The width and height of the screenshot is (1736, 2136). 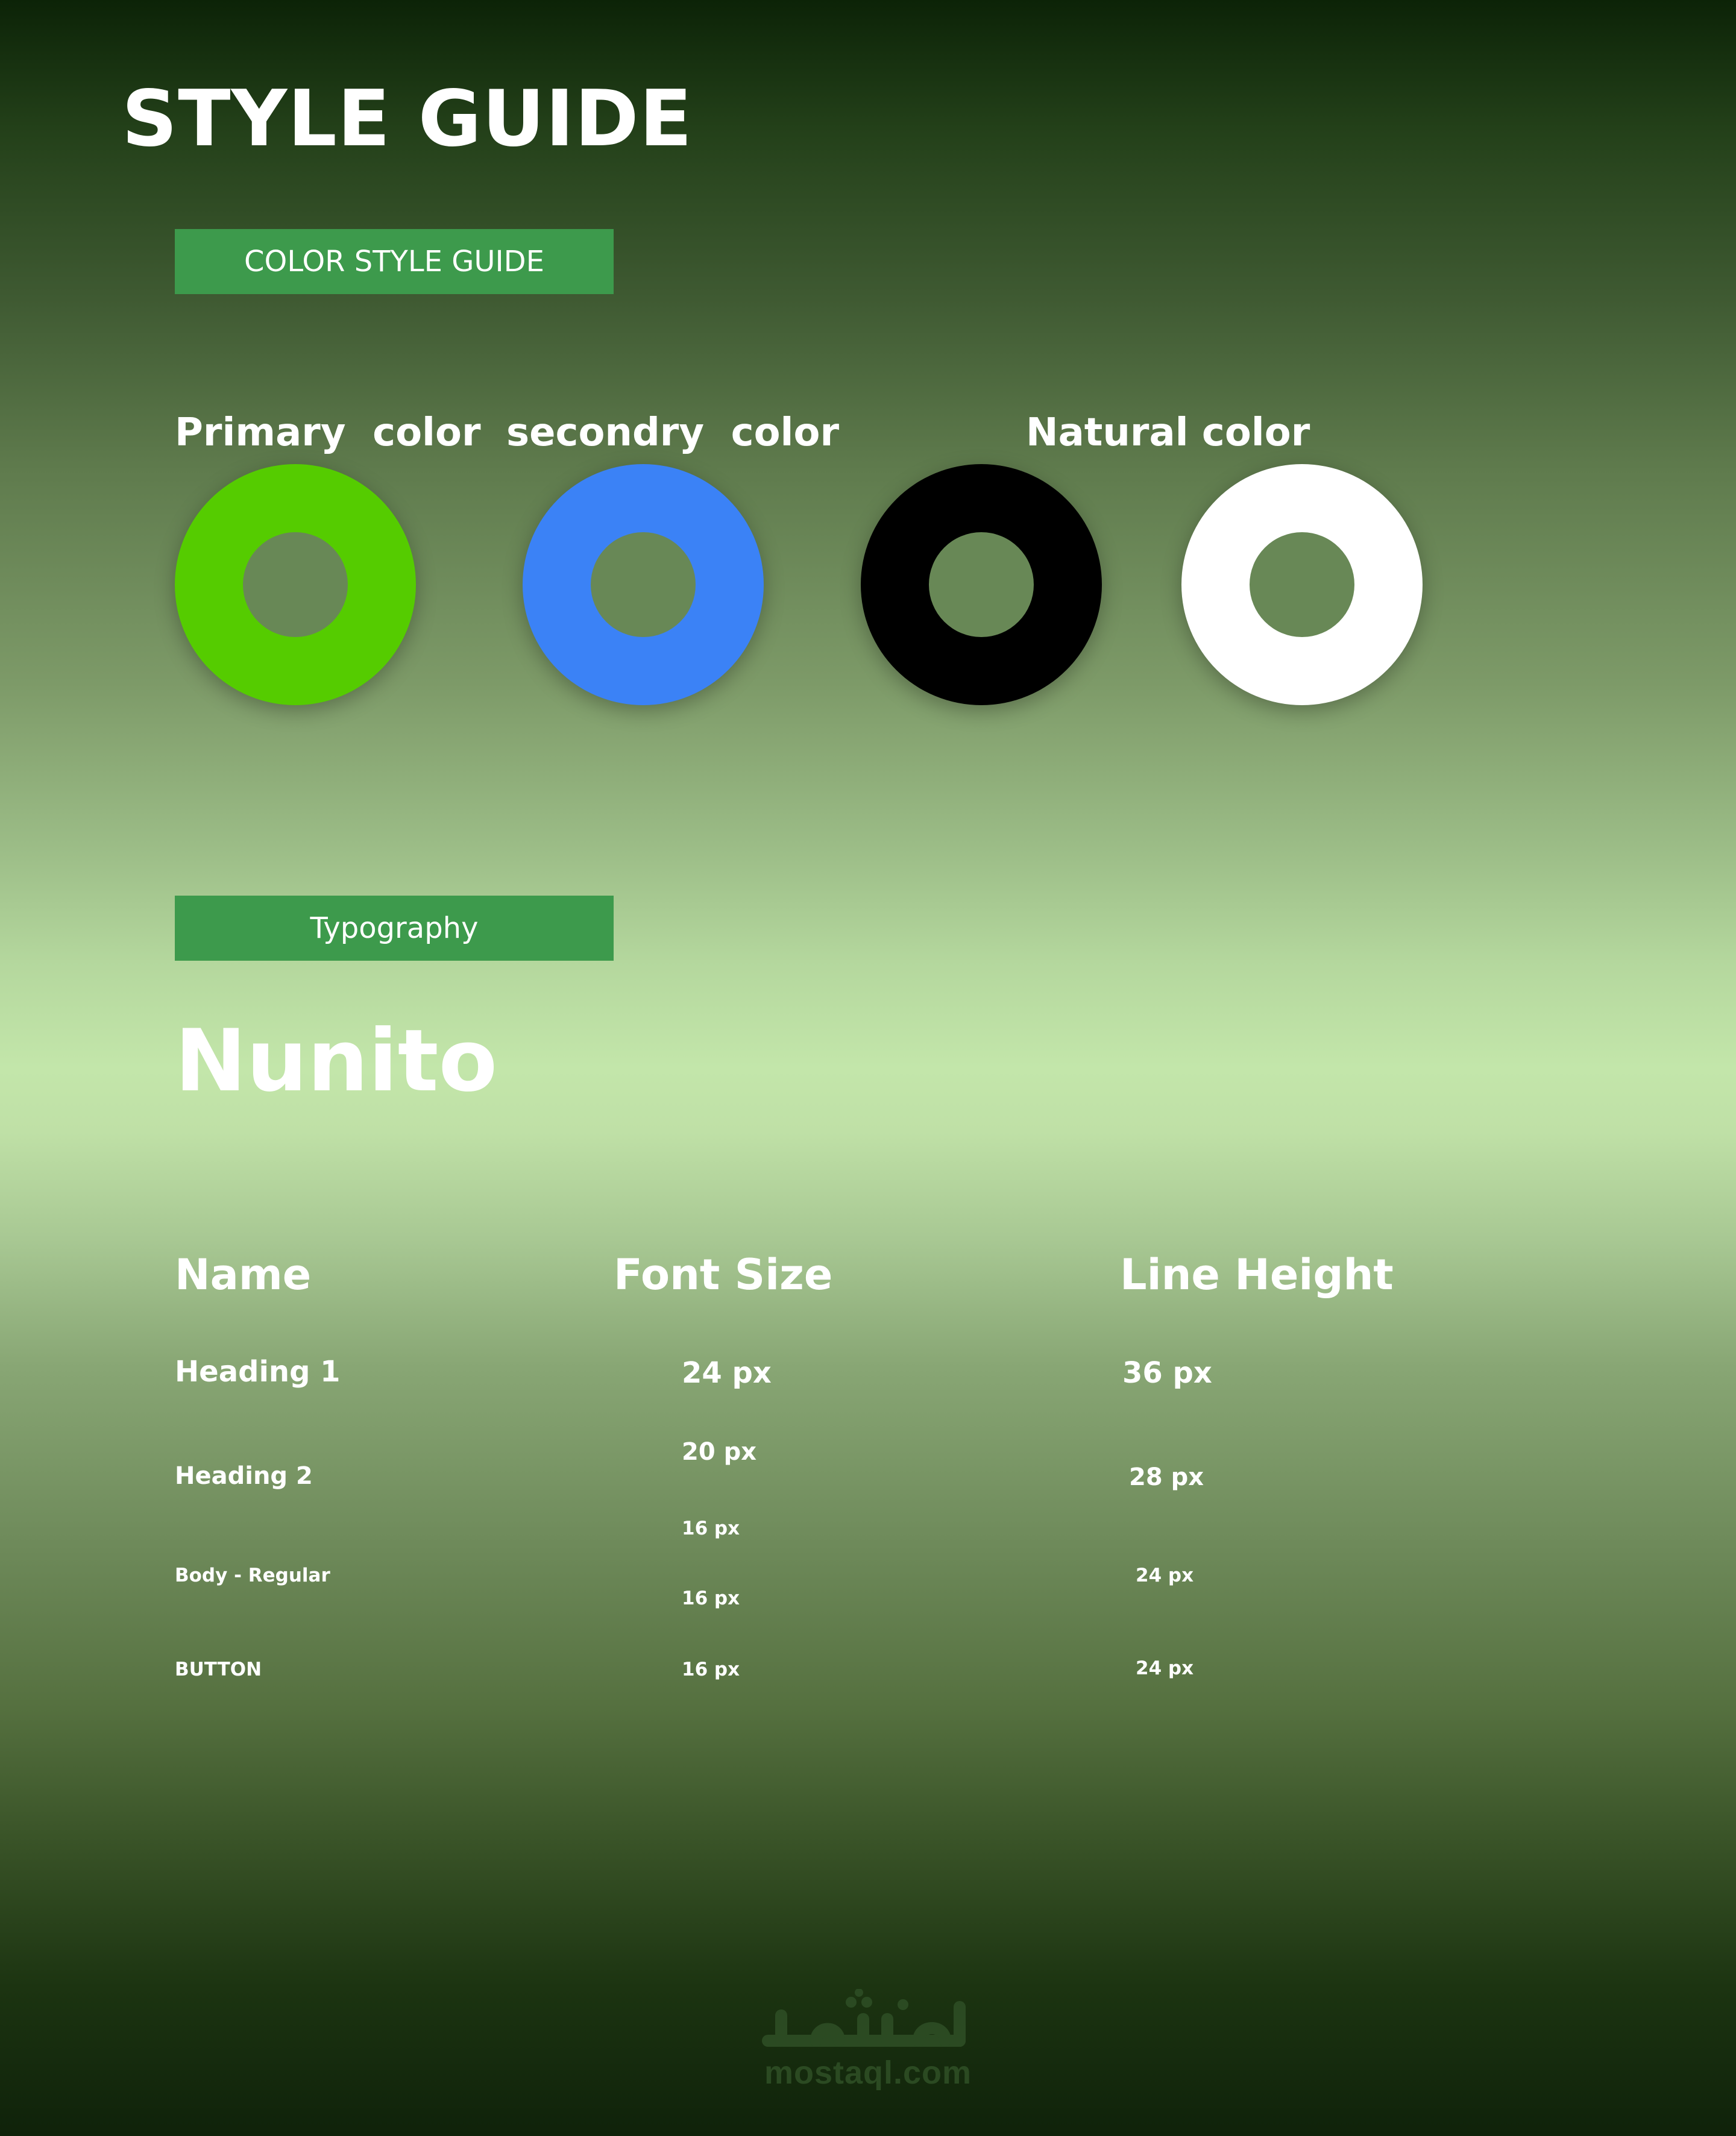 I want to click on row-font-size-button: 16 px, so click(x=711, y=1670).